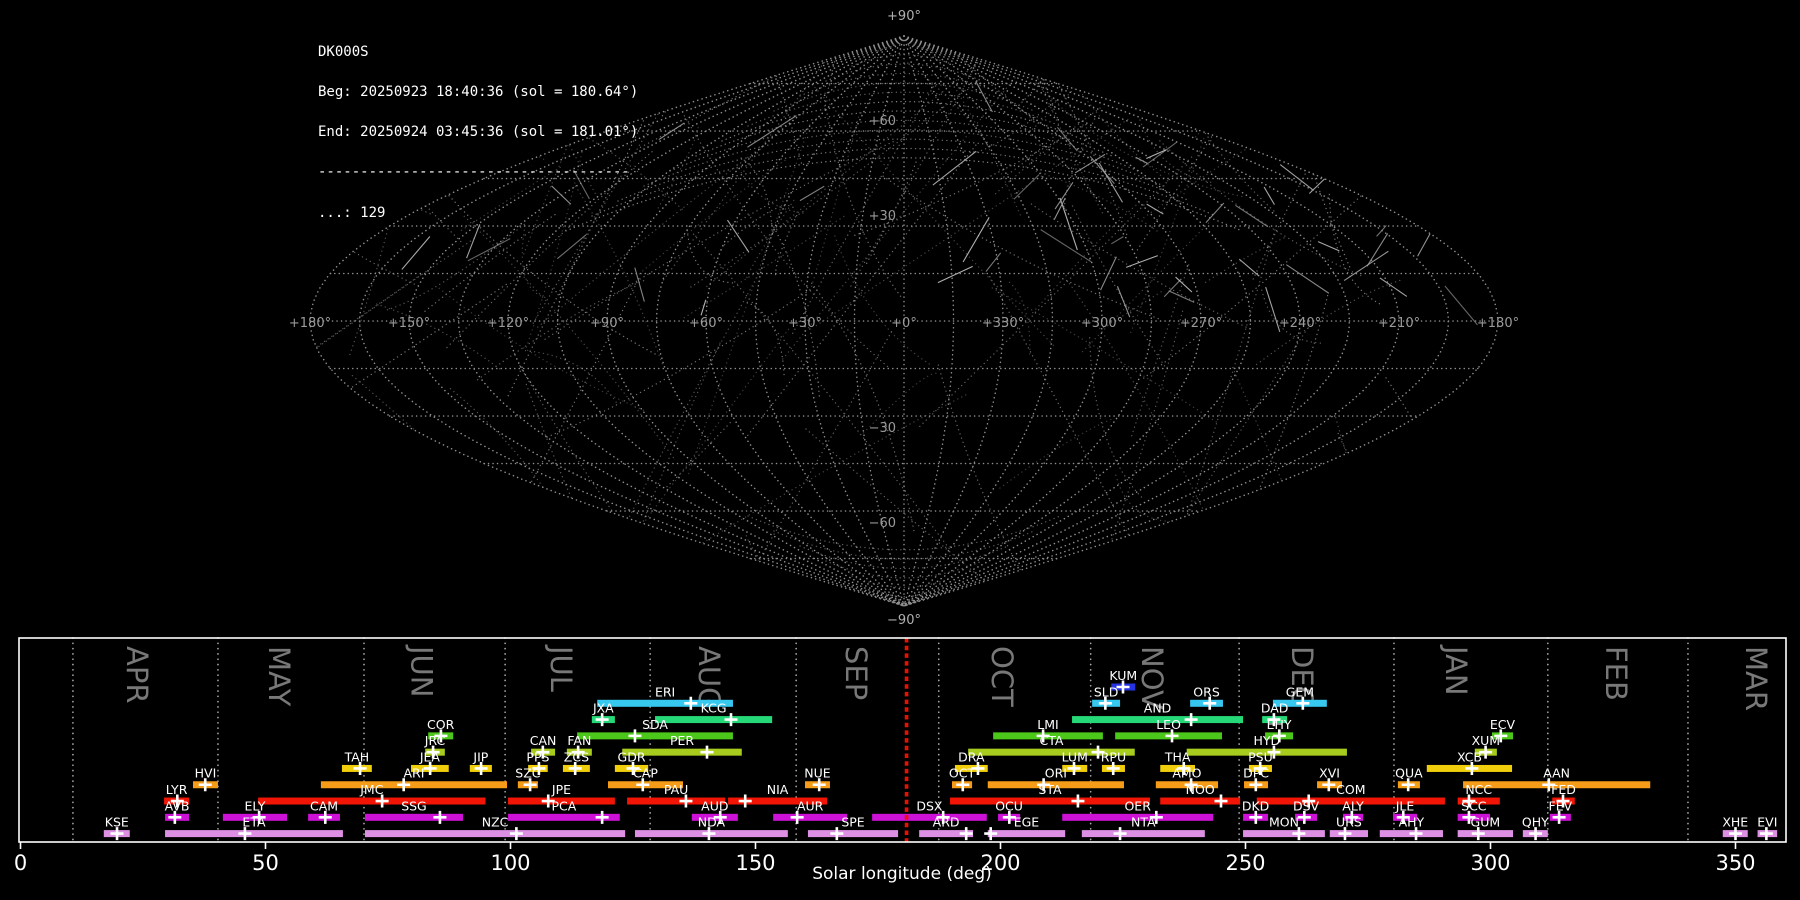 The width and height of the screenshot is (1800, 900). I want to click on shower-code-label: JPE, so click(561, 789).